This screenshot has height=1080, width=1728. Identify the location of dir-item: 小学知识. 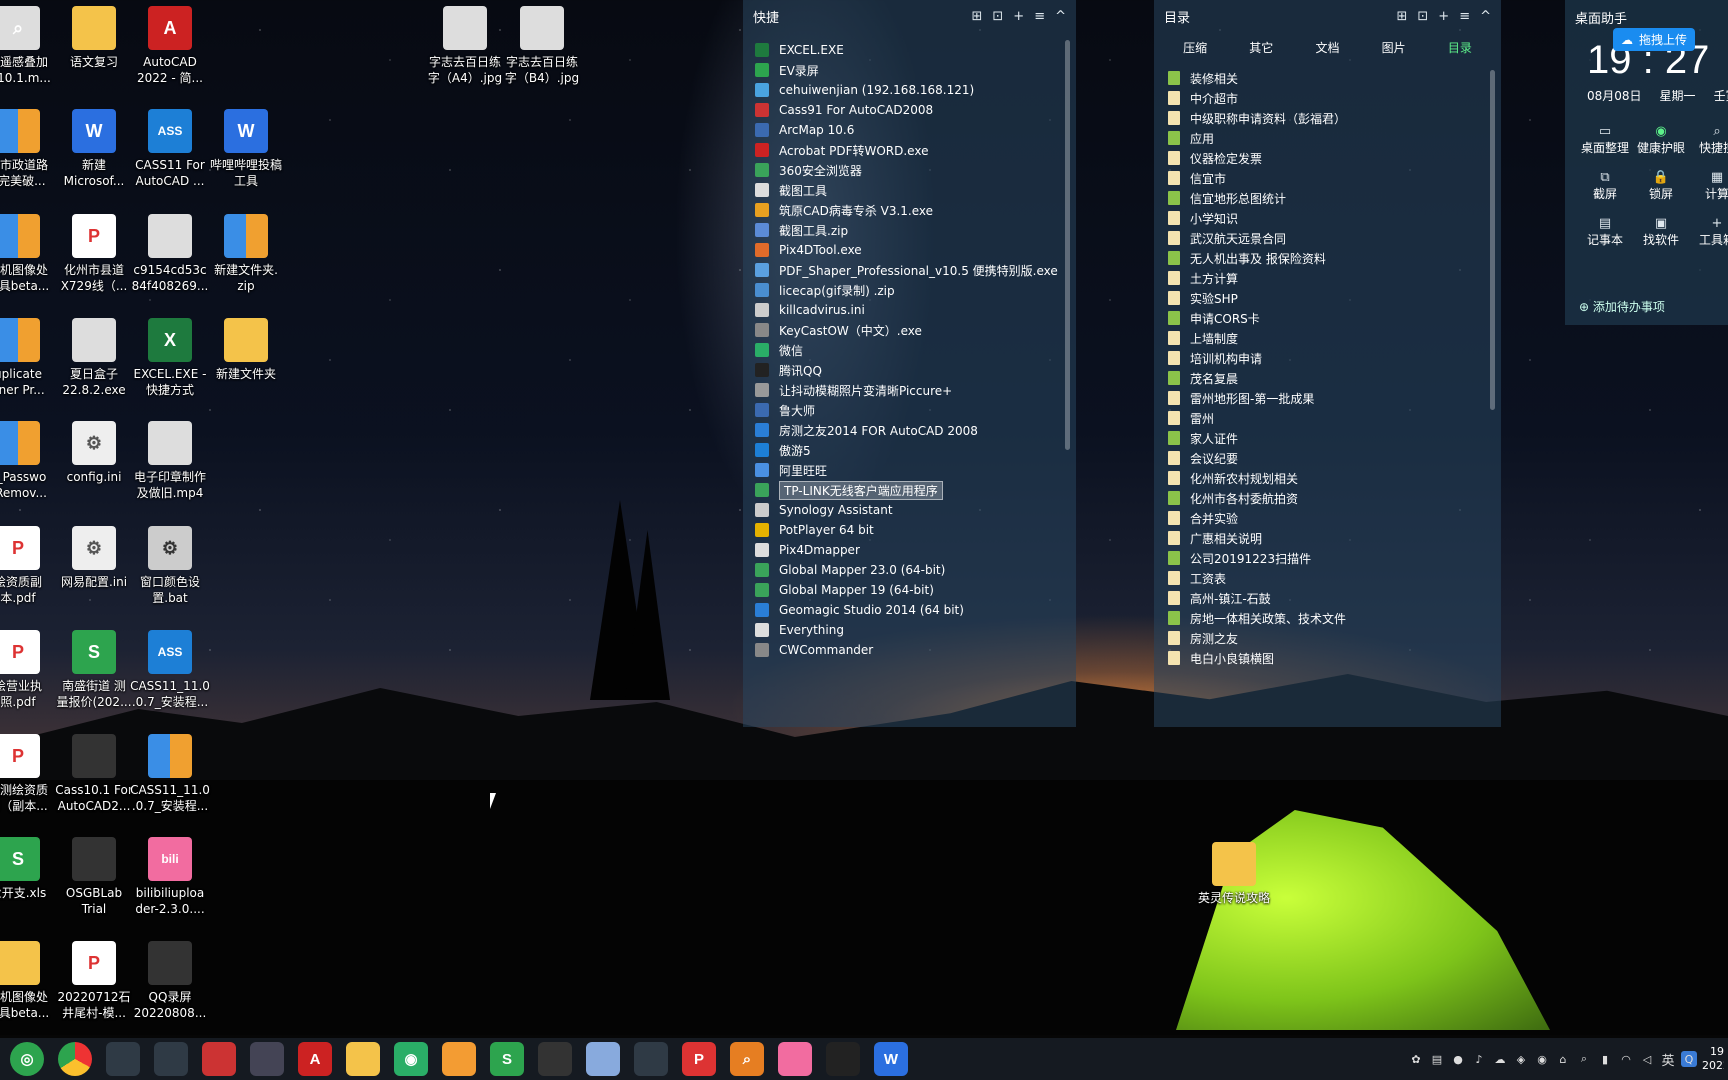
(1327, 218).